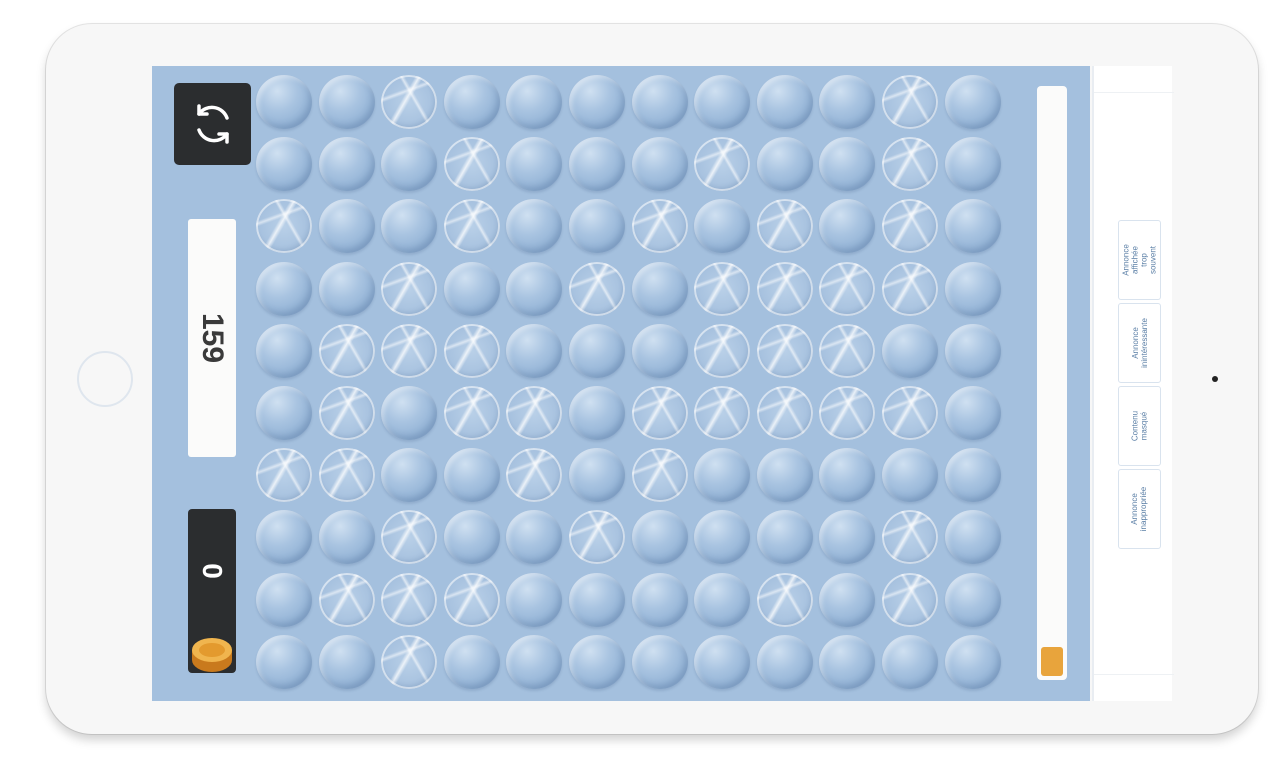 This screenshot has height=760, width=1287. I want to click on ad-option-not-interesting: Annonce inintéressante, so click(1139, 343).